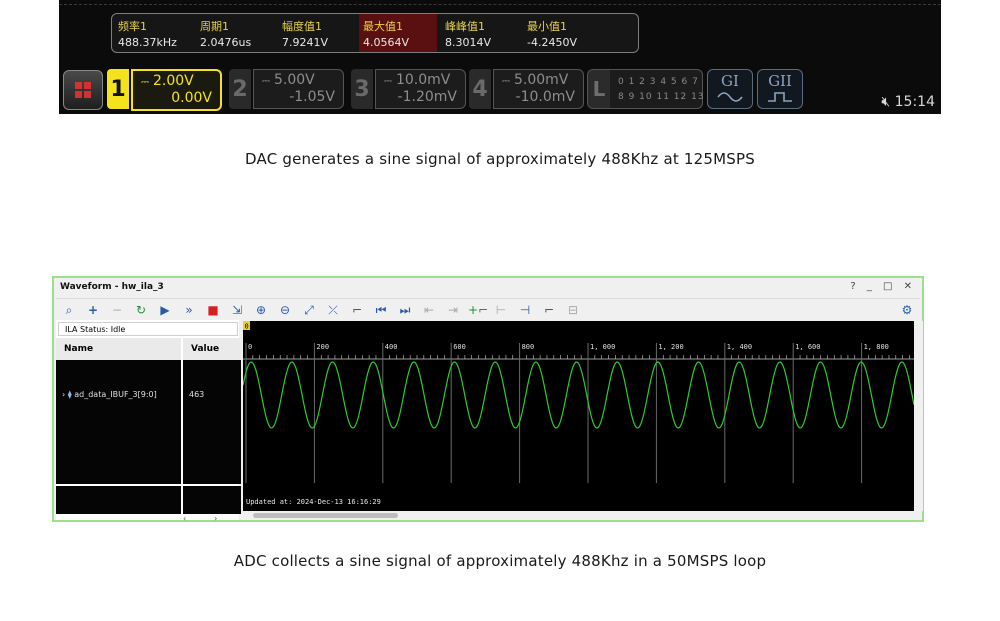 Image resolution: width=1000 pixels, height=621 pixels. I want to click on ruler-label: 0, so click(250, 347).